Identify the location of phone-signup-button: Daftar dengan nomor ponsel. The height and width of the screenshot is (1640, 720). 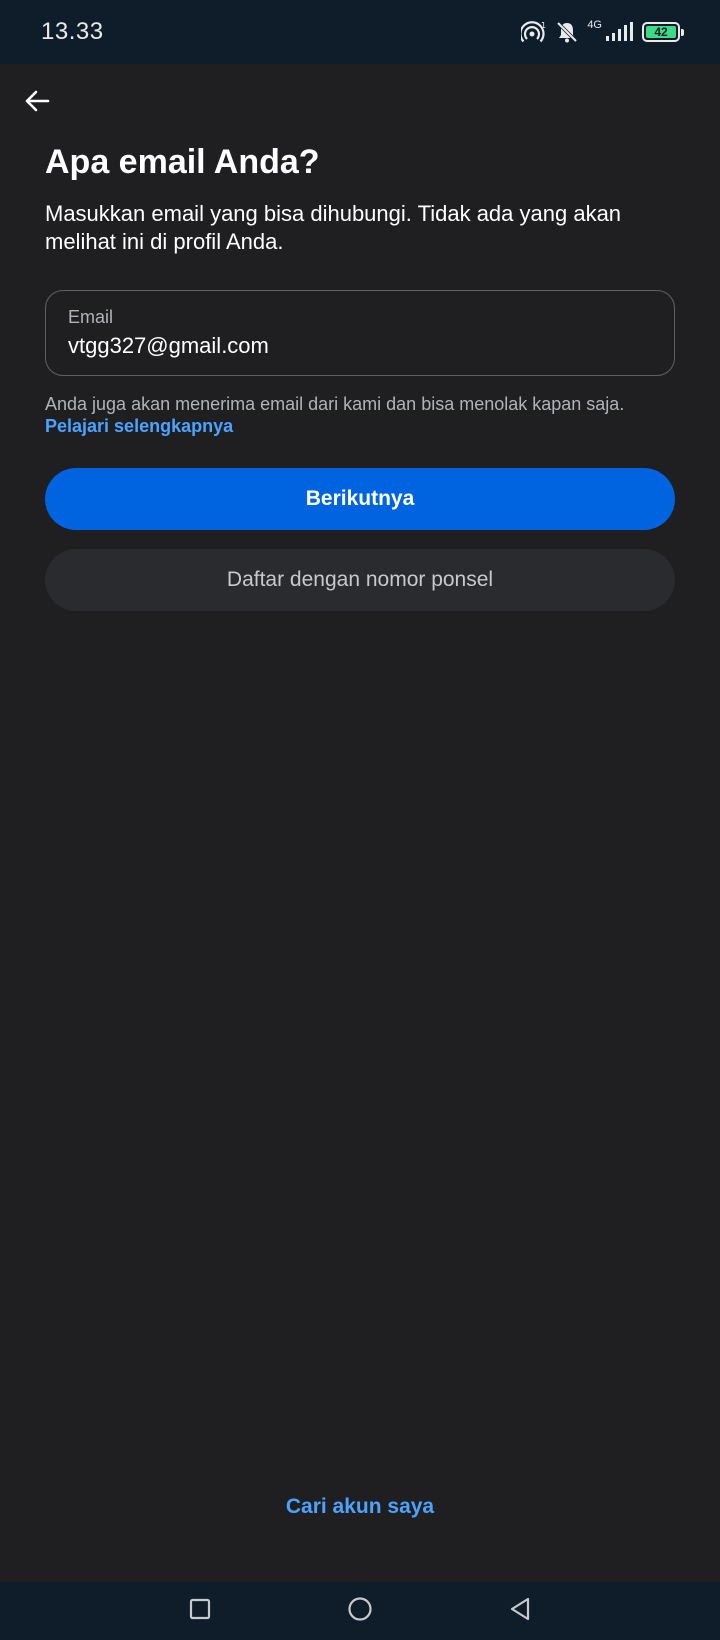
(360, 580).